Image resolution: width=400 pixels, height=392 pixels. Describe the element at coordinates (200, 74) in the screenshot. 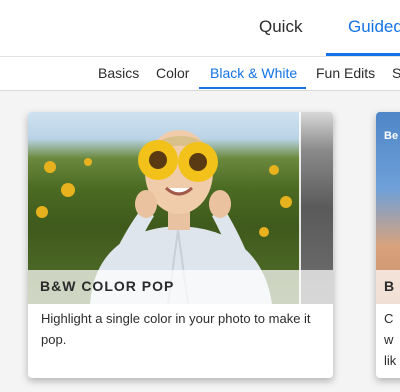

I see `category-bar: Basics Color Black & White Fun Edits S` at that location.